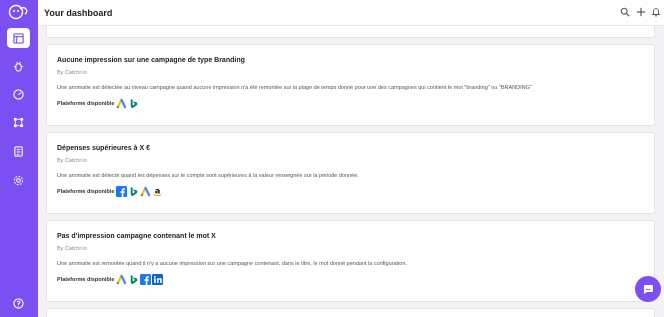 The width and height of the screenshot is (664, 317). I want to click on gauge-icon, so click(18, 94).